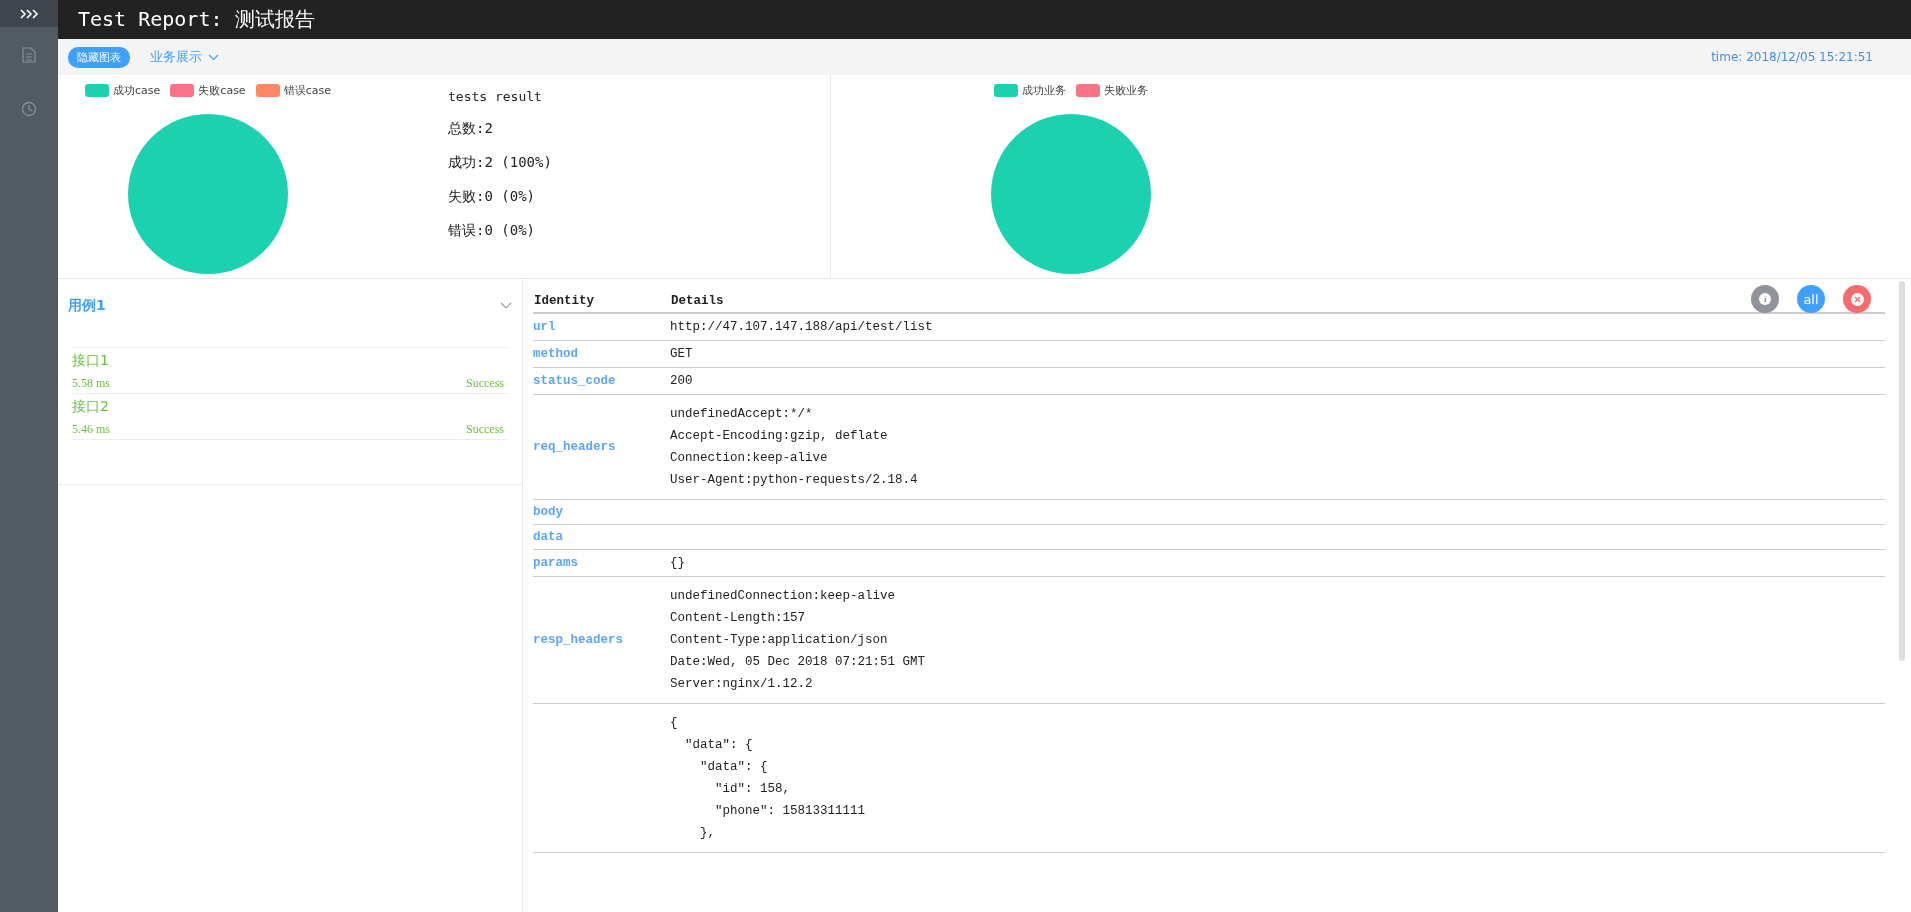  What do you see at coordinates (794, 480) in the screenshot?
I see `field-value: User-Agent:python-requests/2.18.4` at bounding box center [794, 480].